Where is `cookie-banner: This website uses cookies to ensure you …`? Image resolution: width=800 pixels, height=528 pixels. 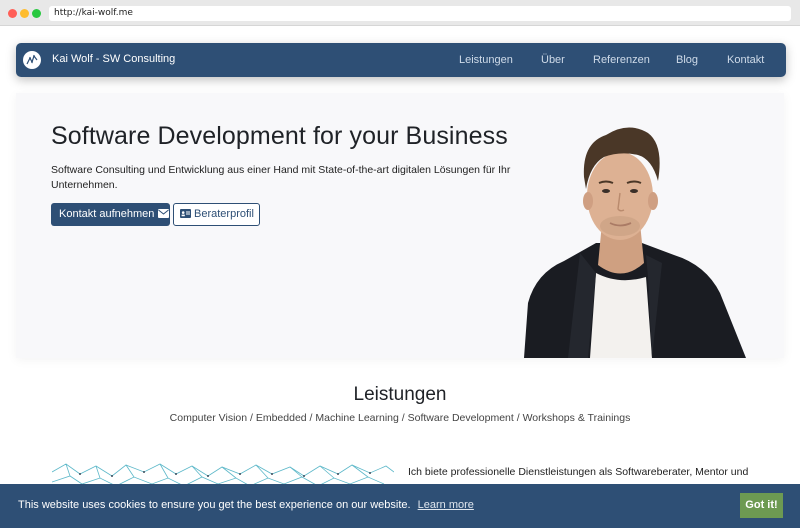
cookie-banner: This website uses cookies to ensure you … is located at coordinates (400, 506).